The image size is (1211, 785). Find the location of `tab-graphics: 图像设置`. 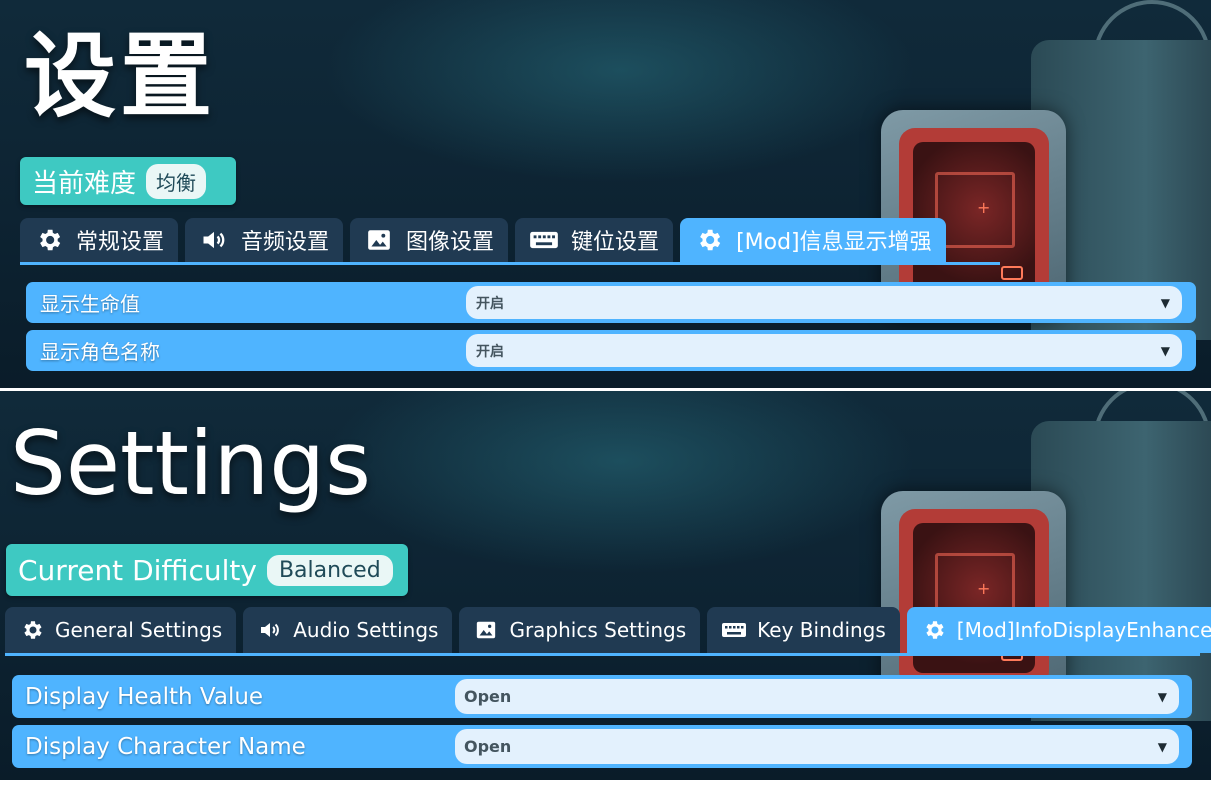

tab-graphics: 图像设置 is located at coordinates (429, 240).